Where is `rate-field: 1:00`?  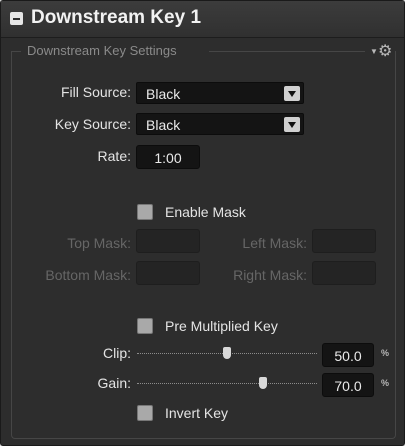 rate-field: 1:00 is located at coordinates (168, 157).